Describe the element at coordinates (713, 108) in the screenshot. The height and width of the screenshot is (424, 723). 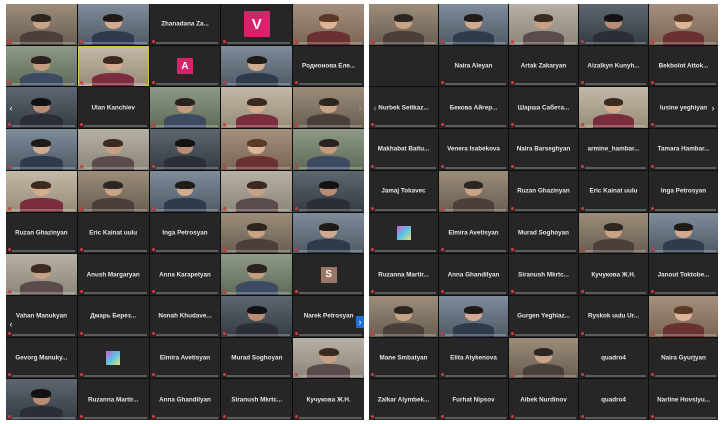
I see `right-gallery-next-icon: ›` at that location.